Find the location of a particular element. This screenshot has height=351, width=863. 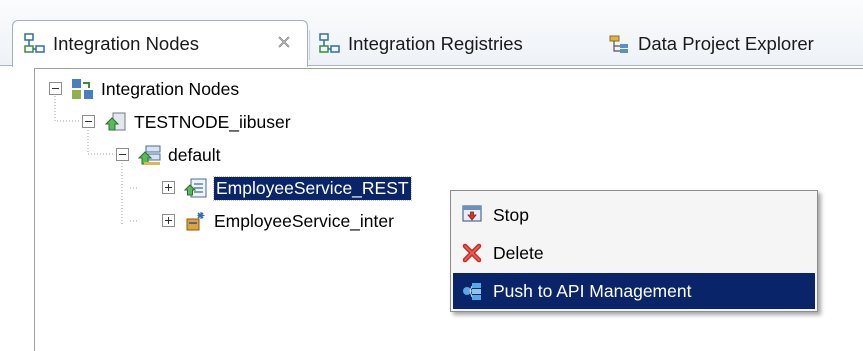

tree-item-employeeservice-rest: EmployeeService_REST is located at coordinates (287, 188).